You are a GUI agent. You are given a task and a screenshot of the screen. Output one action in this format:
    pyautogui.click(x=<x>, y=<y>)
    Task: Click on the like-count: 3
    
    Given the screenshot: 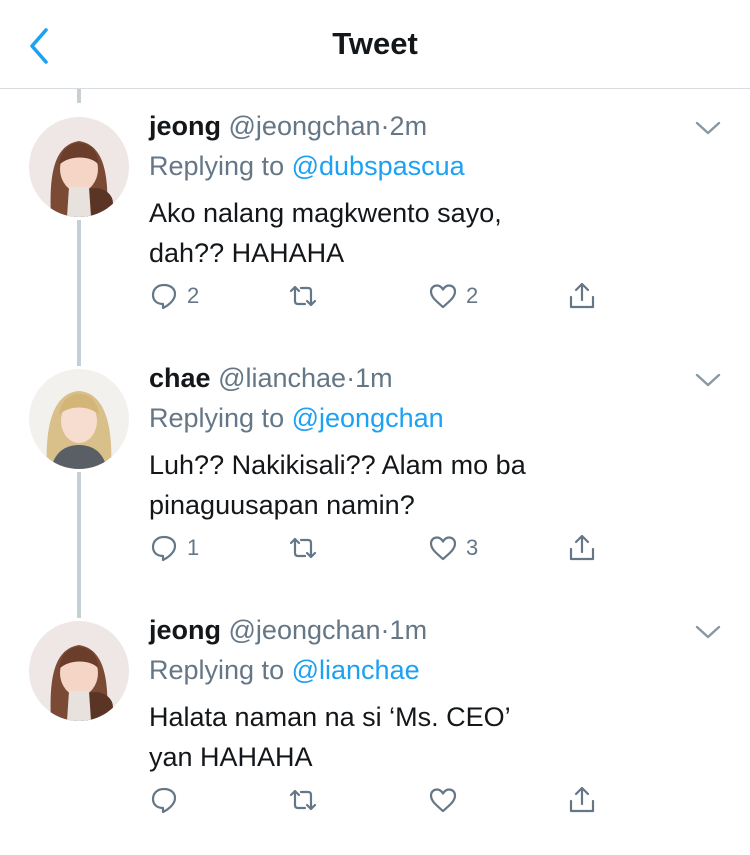 What is the action you would take?
    pyautogui.click(x=472, y=547)
    